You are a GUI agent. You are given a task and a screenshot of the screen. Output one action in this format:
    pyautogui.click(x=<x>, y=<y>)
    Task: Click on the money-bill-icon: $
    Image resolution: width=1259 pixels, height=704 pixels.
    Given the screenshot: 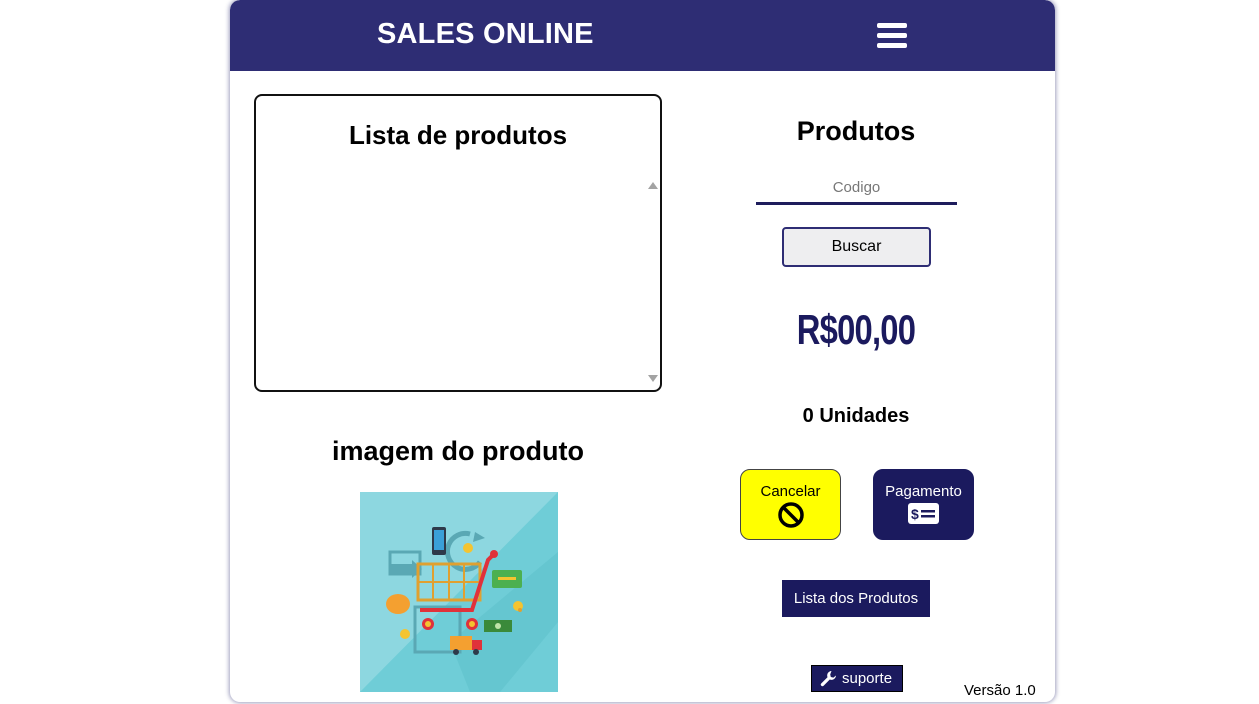 What is the action you would take?
    pyautogui.click(x=923, y=513)
    